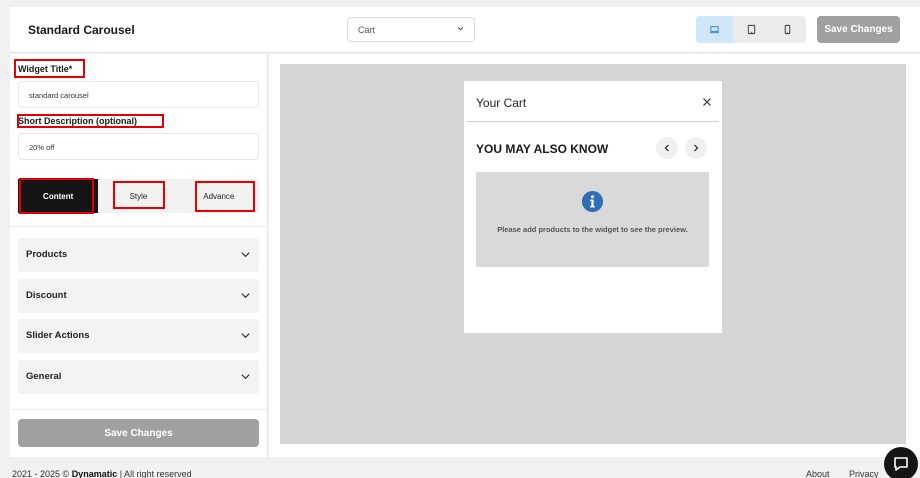 The image size is (920, 478). I want to click on save-changes-button-top: Save Changes, so click(858, 29).